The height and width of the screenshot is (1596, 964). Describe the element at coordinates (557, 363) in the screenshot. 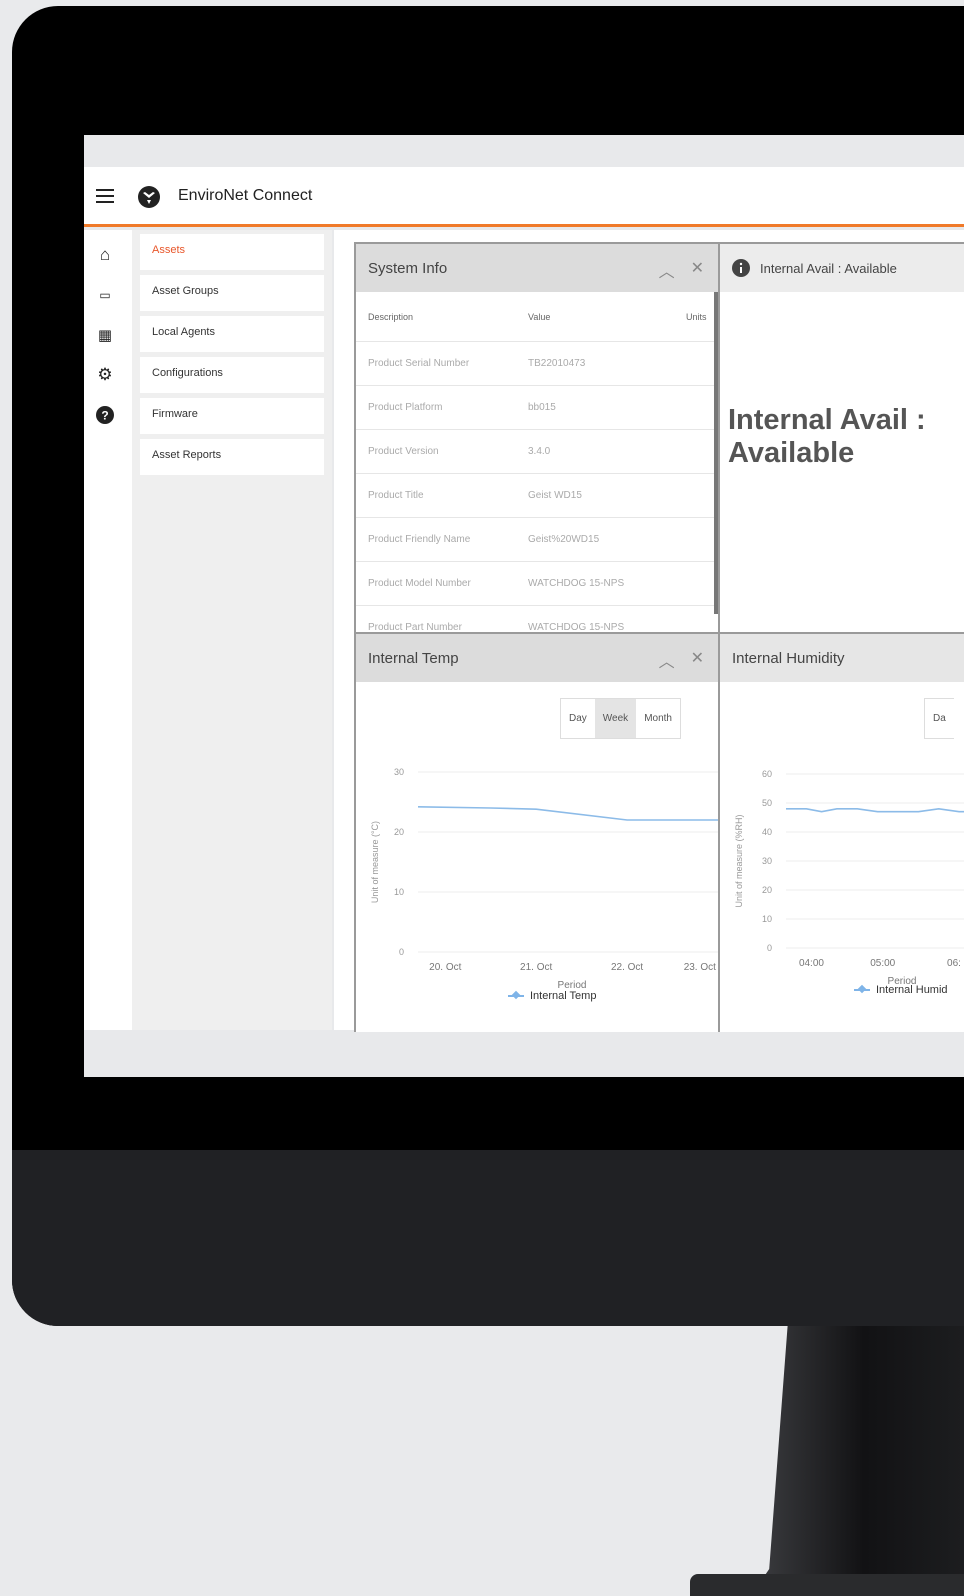

I see `cell-value: TB22010473` at that location.